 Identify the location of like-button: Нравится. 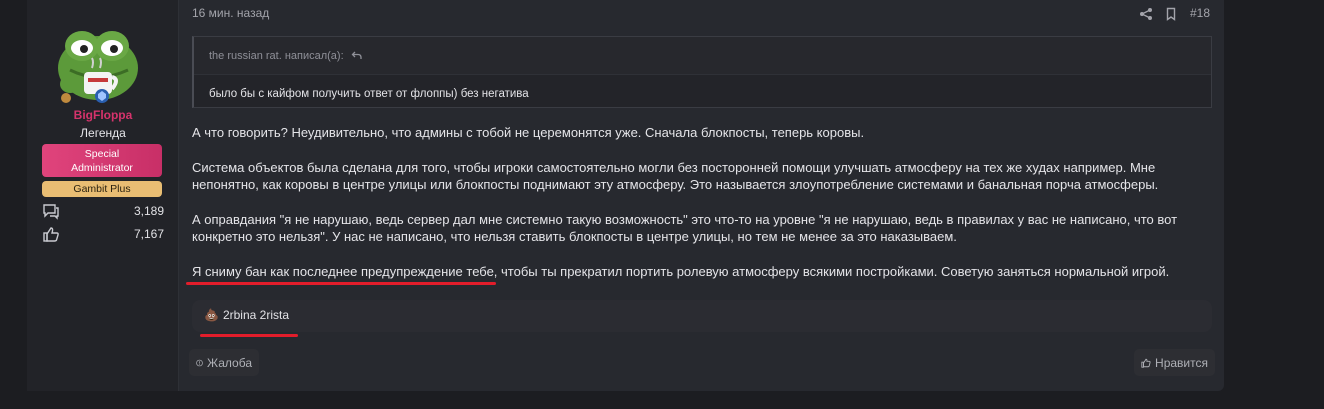
(1174, 362).